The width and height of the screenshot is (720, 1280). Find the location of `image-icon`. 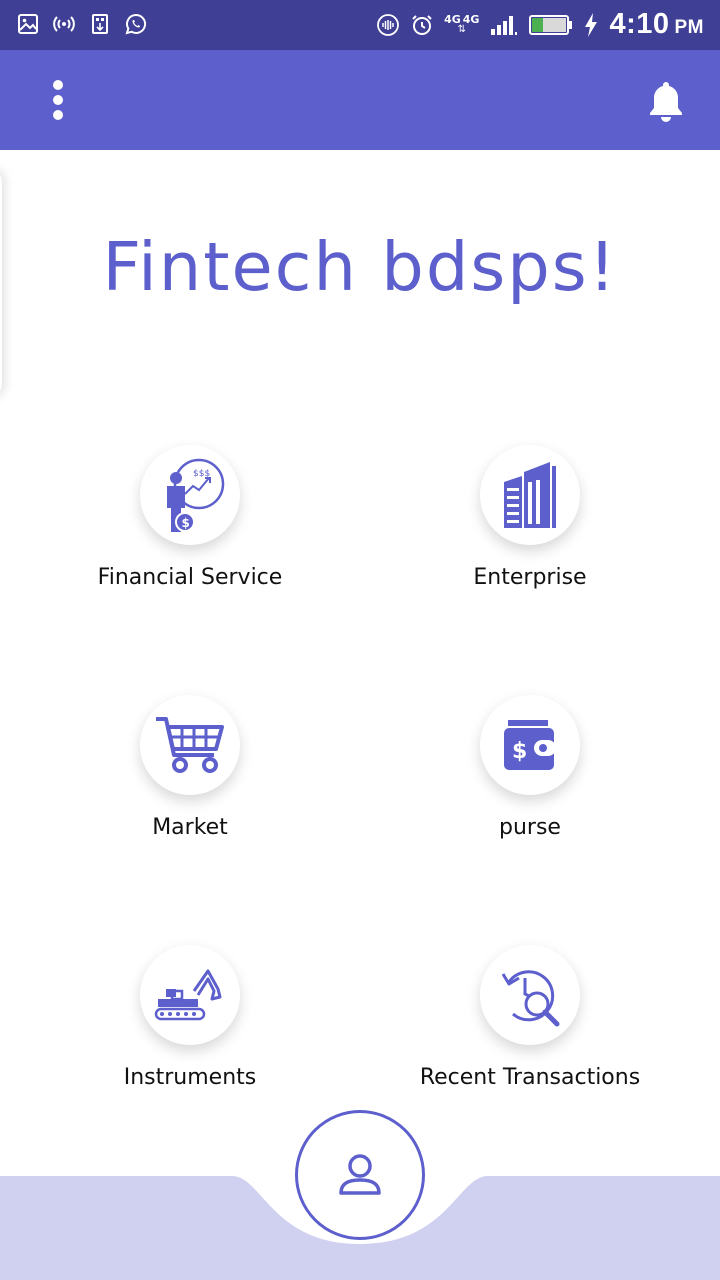

image-icon is located at coordinates (28, 24).